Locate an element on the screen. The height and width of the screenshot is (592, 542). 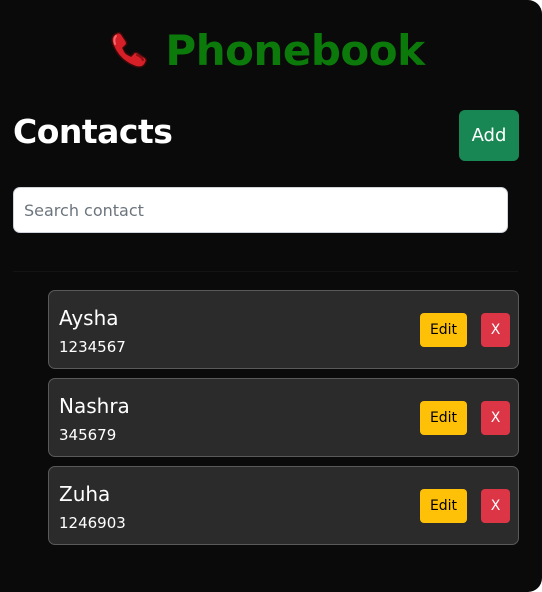
contacts-heading: Contacts is located at coordinates (93, 131).